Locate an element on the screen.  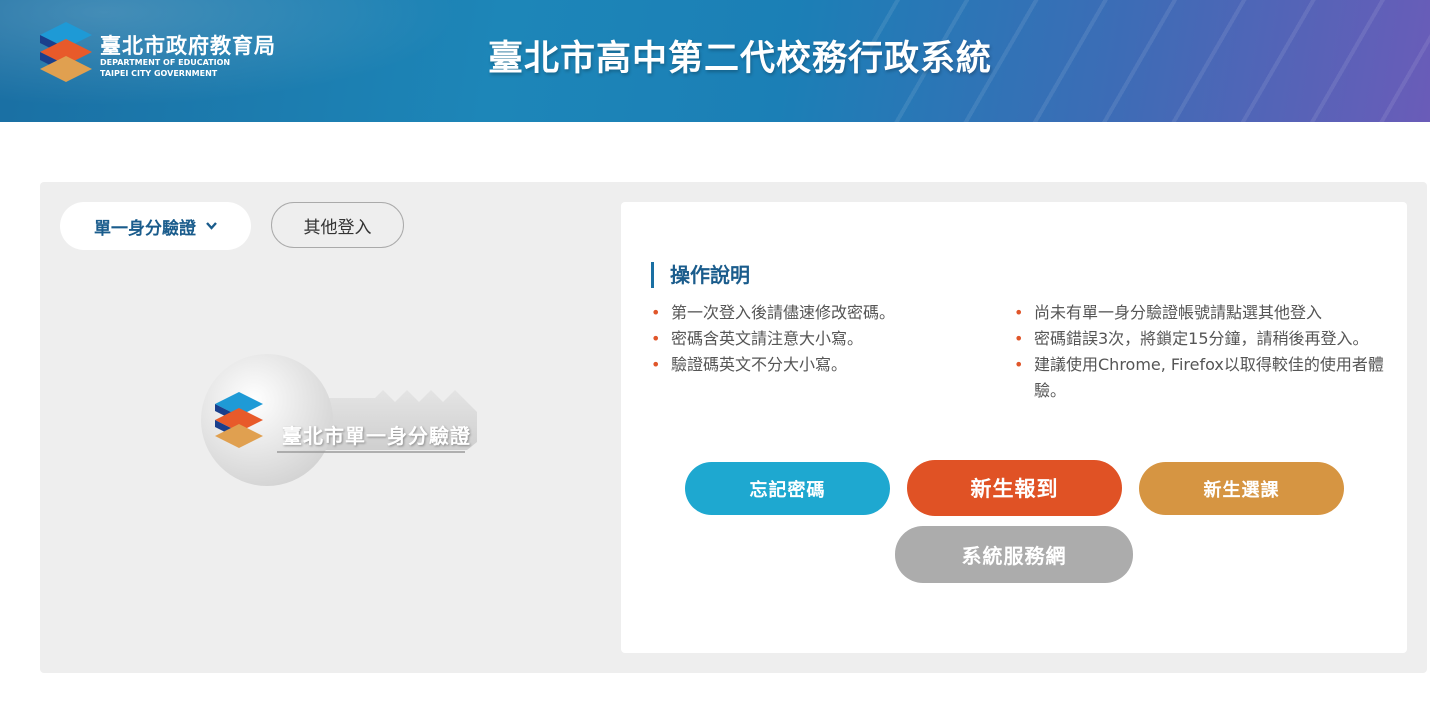
instructions-left-list: 第一次登入後請儘速修改密碼。 密碼含英文請注意大小寫。 驗證碼英文不分大小寫。 is located at coordinates (821, 339).